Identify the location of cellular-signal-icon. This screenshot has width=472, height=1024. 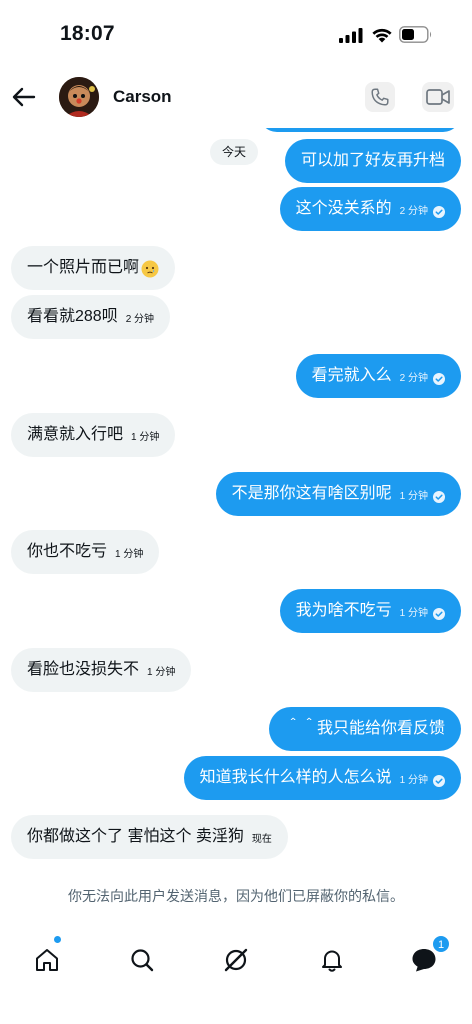
(351, 35).